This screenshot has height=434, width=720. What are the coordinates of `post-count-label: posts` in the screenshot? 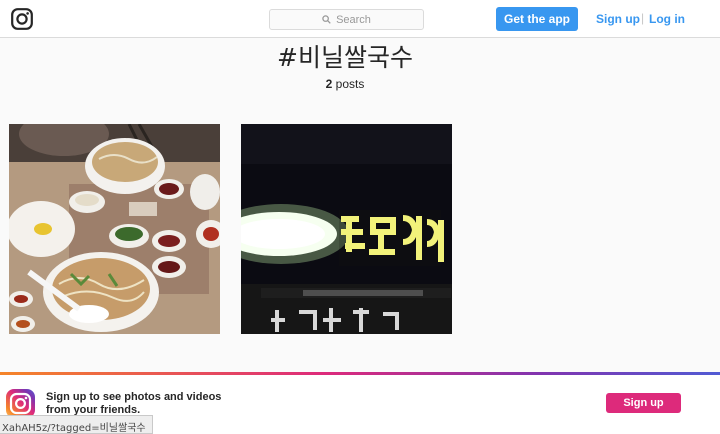 It's located at (348, 84).